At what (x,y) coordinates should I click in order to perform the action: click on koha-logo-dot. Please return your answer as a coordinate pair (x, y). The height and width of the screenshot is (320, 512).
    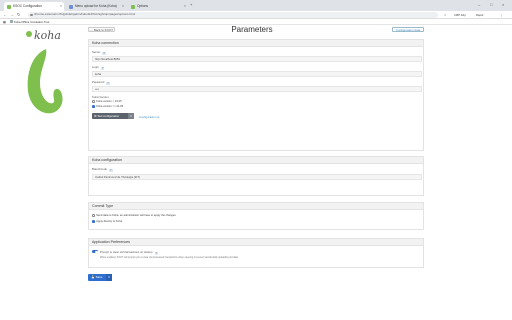
    Looking at the image, I should click on (29, 34).